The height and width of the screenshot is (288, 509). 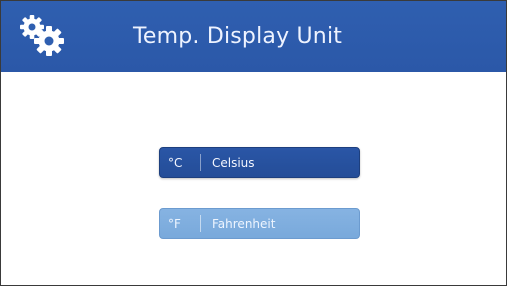 What do you see at coordinates (233, 162) in the screenshot?
I see `celsius-label: Celsius` at bounding box center [233, 162].